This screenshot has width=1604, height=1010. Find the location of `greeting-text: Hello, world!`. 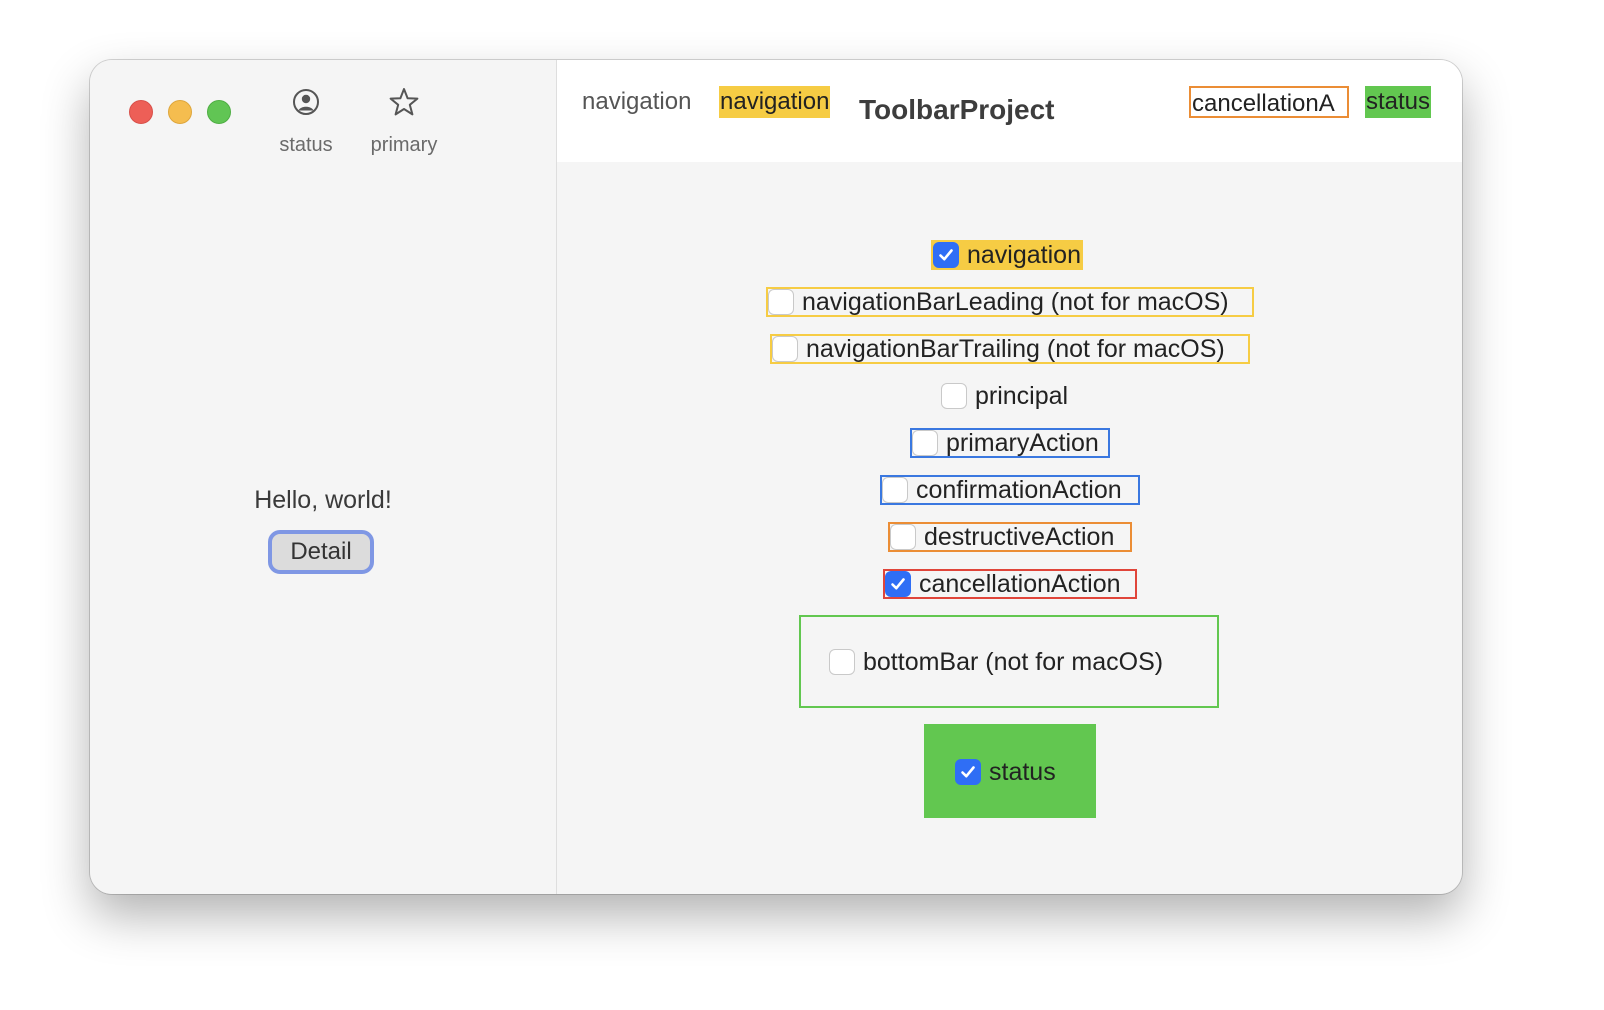

greeting-text: Hello, world! is located at coordinates (323, 500).